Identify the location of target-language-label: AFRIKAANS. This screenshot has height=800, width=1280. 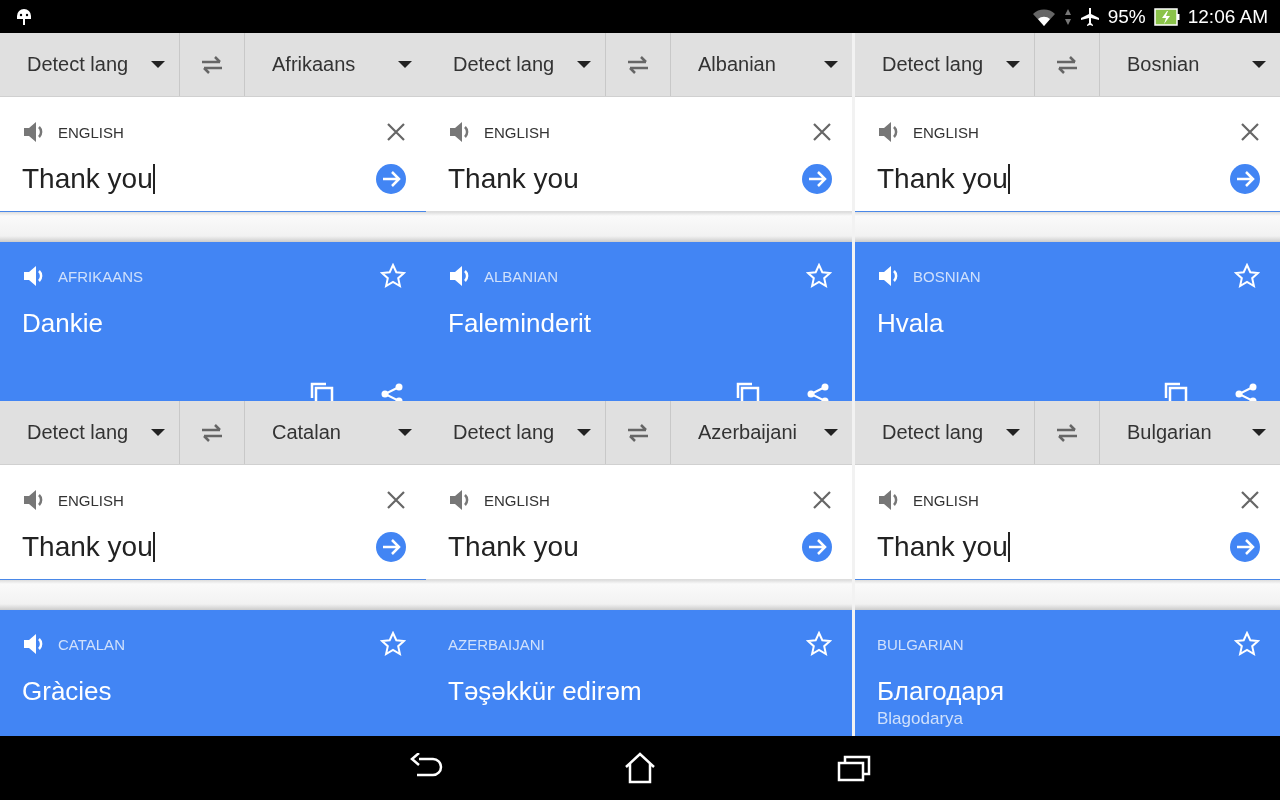
(101, 276).